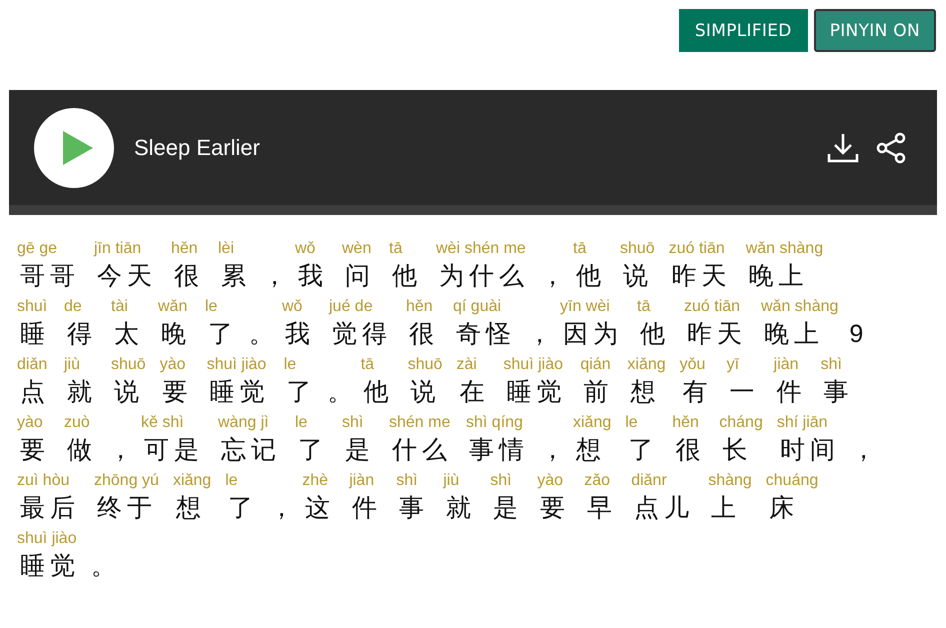 The height and width of the screenshot is (628, 946). What do you see at coordinates (81, 392) in the screenshot?
I see `hanzi: 就` at bounding box center [81, 392].